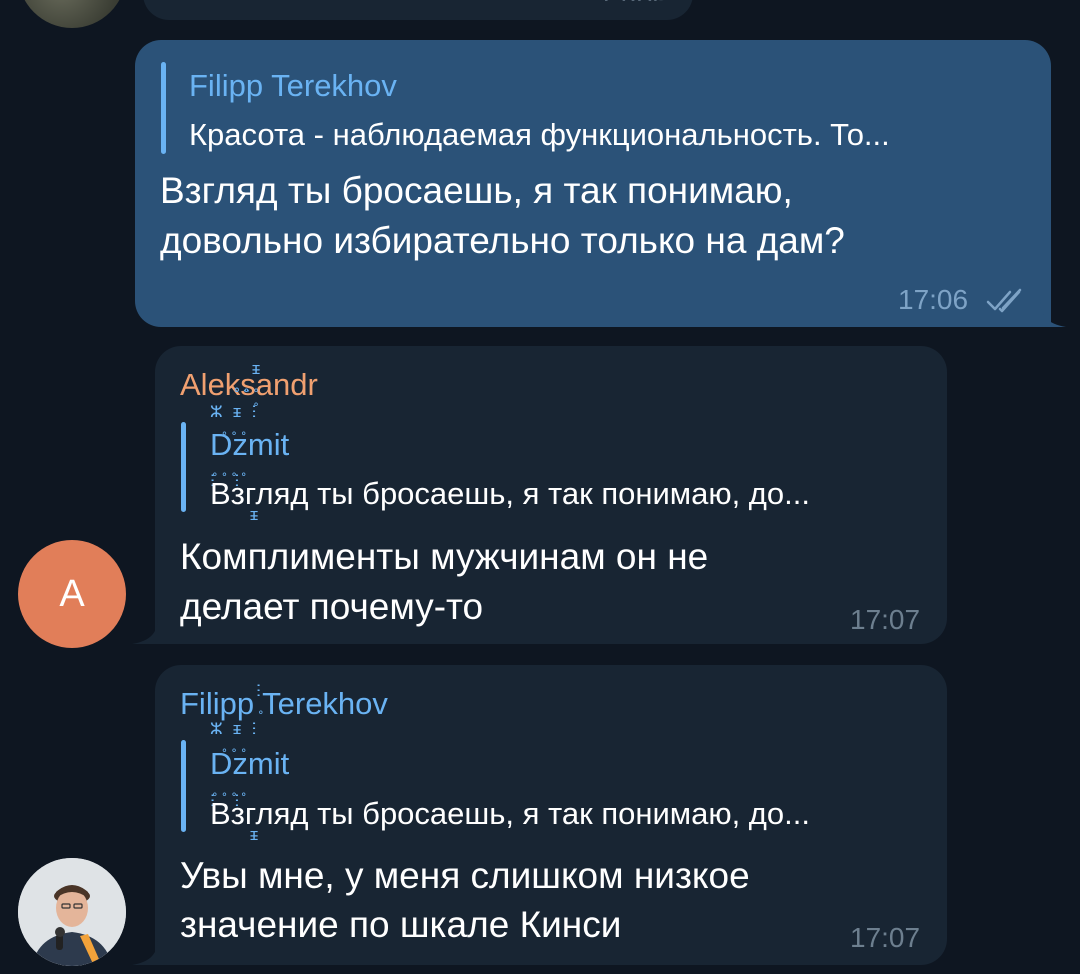  What do you see at coordinates (1004, 300) in the screenshot?
I see `double-check-icon` at bounding box center [1004, 300].